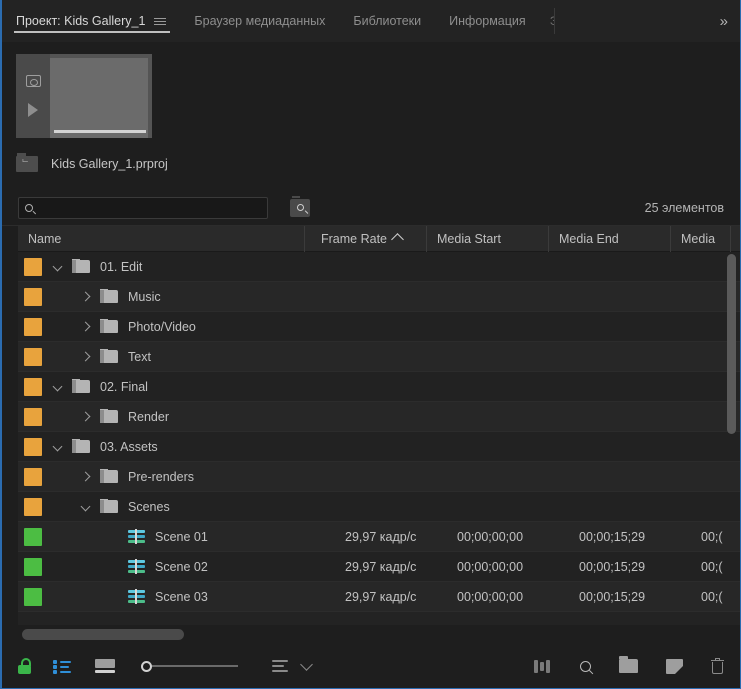  I want to click on vertical-scrollbar, so click(731, 344).